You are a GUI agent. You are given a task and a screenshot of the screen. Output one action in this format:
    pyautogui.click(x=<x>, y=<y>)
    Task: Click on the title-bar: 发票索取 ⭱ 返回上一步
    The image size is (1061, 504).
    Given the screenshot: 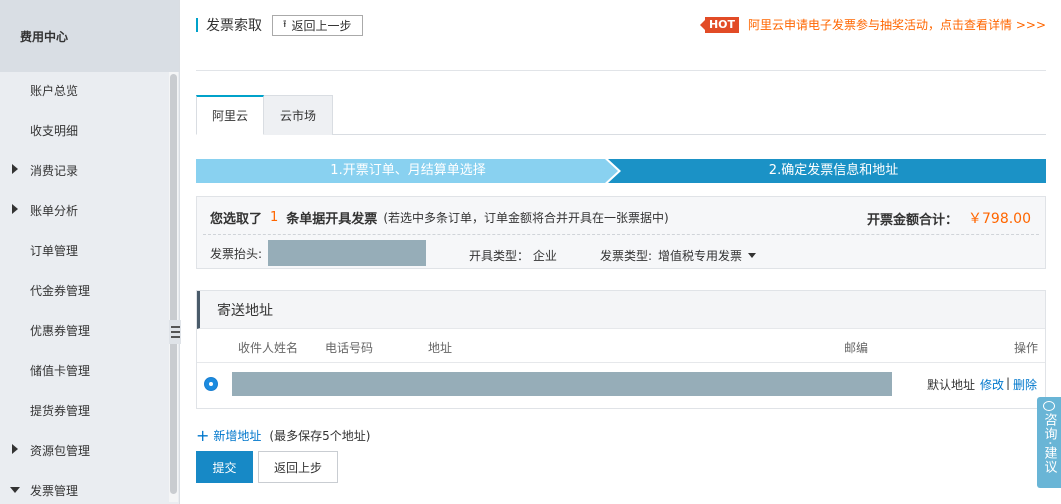 What is the action you would take?
    pyautogui.click(x=279, y=25)
    